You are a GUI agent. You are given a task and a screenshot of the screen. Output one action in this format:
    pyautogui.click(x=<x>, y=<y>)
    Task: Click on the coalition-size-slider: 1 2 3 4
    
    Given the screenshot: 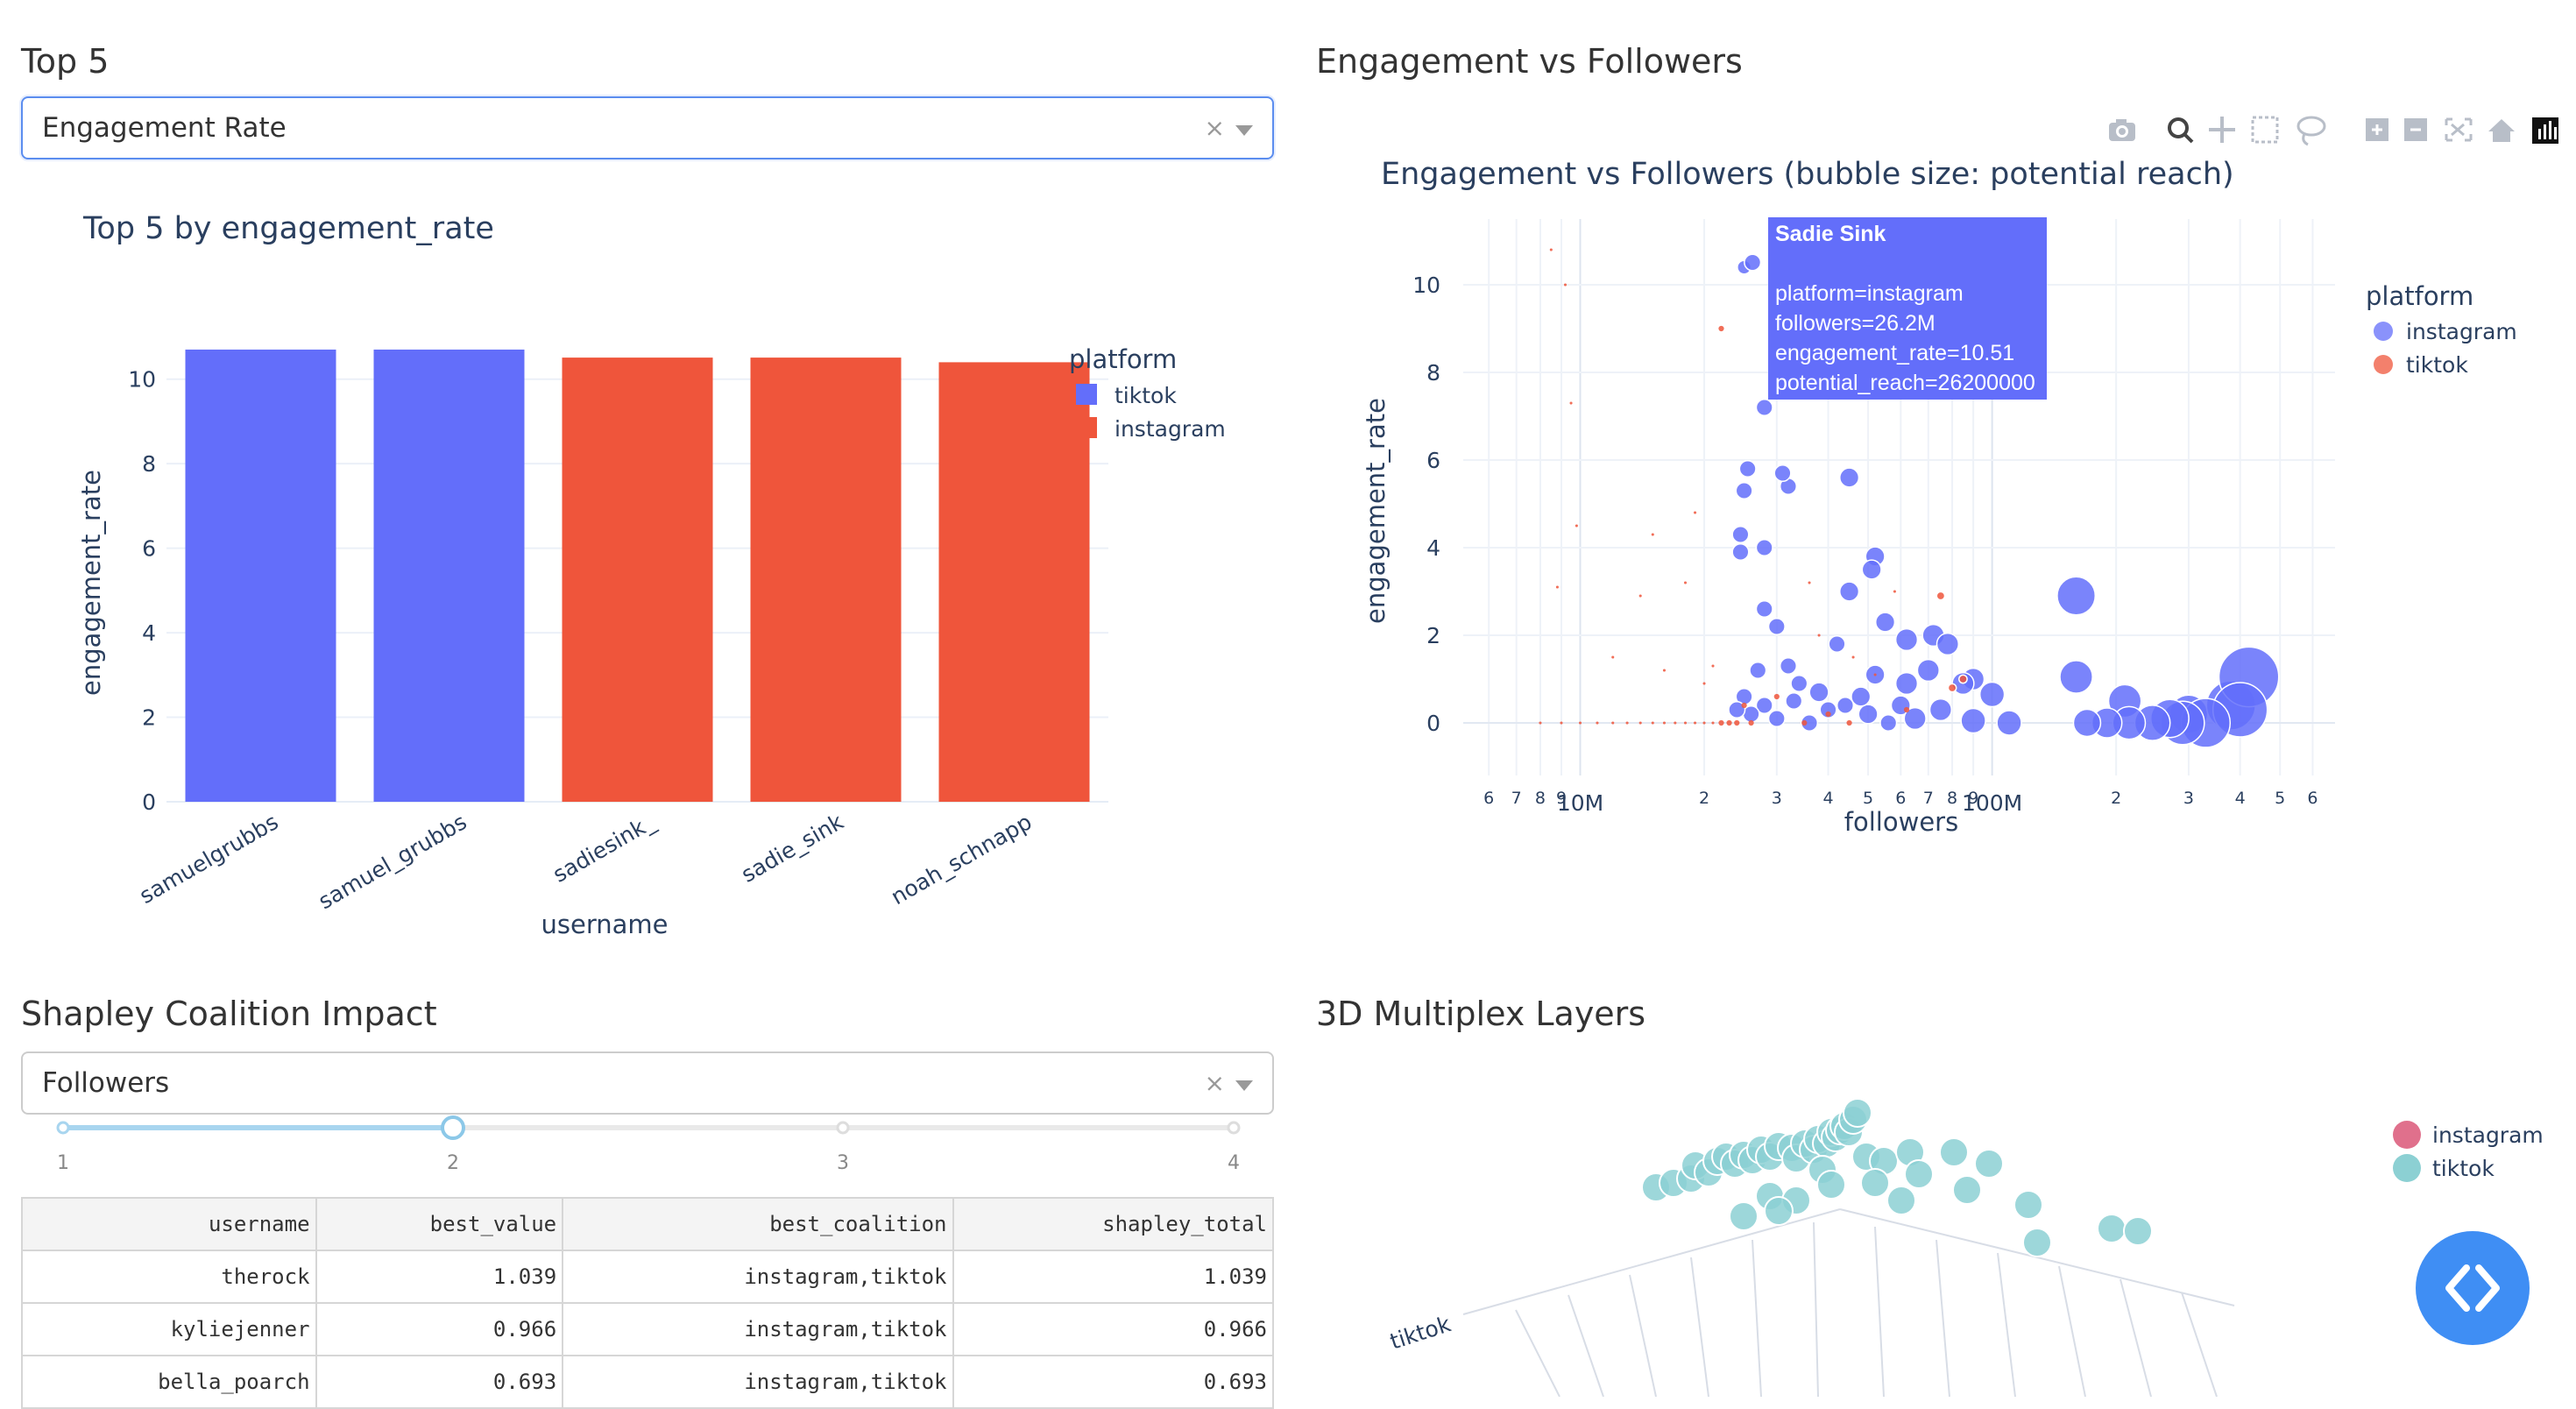 What is the action you would take?
    pyautogui.click(x=652, y=1145)
    